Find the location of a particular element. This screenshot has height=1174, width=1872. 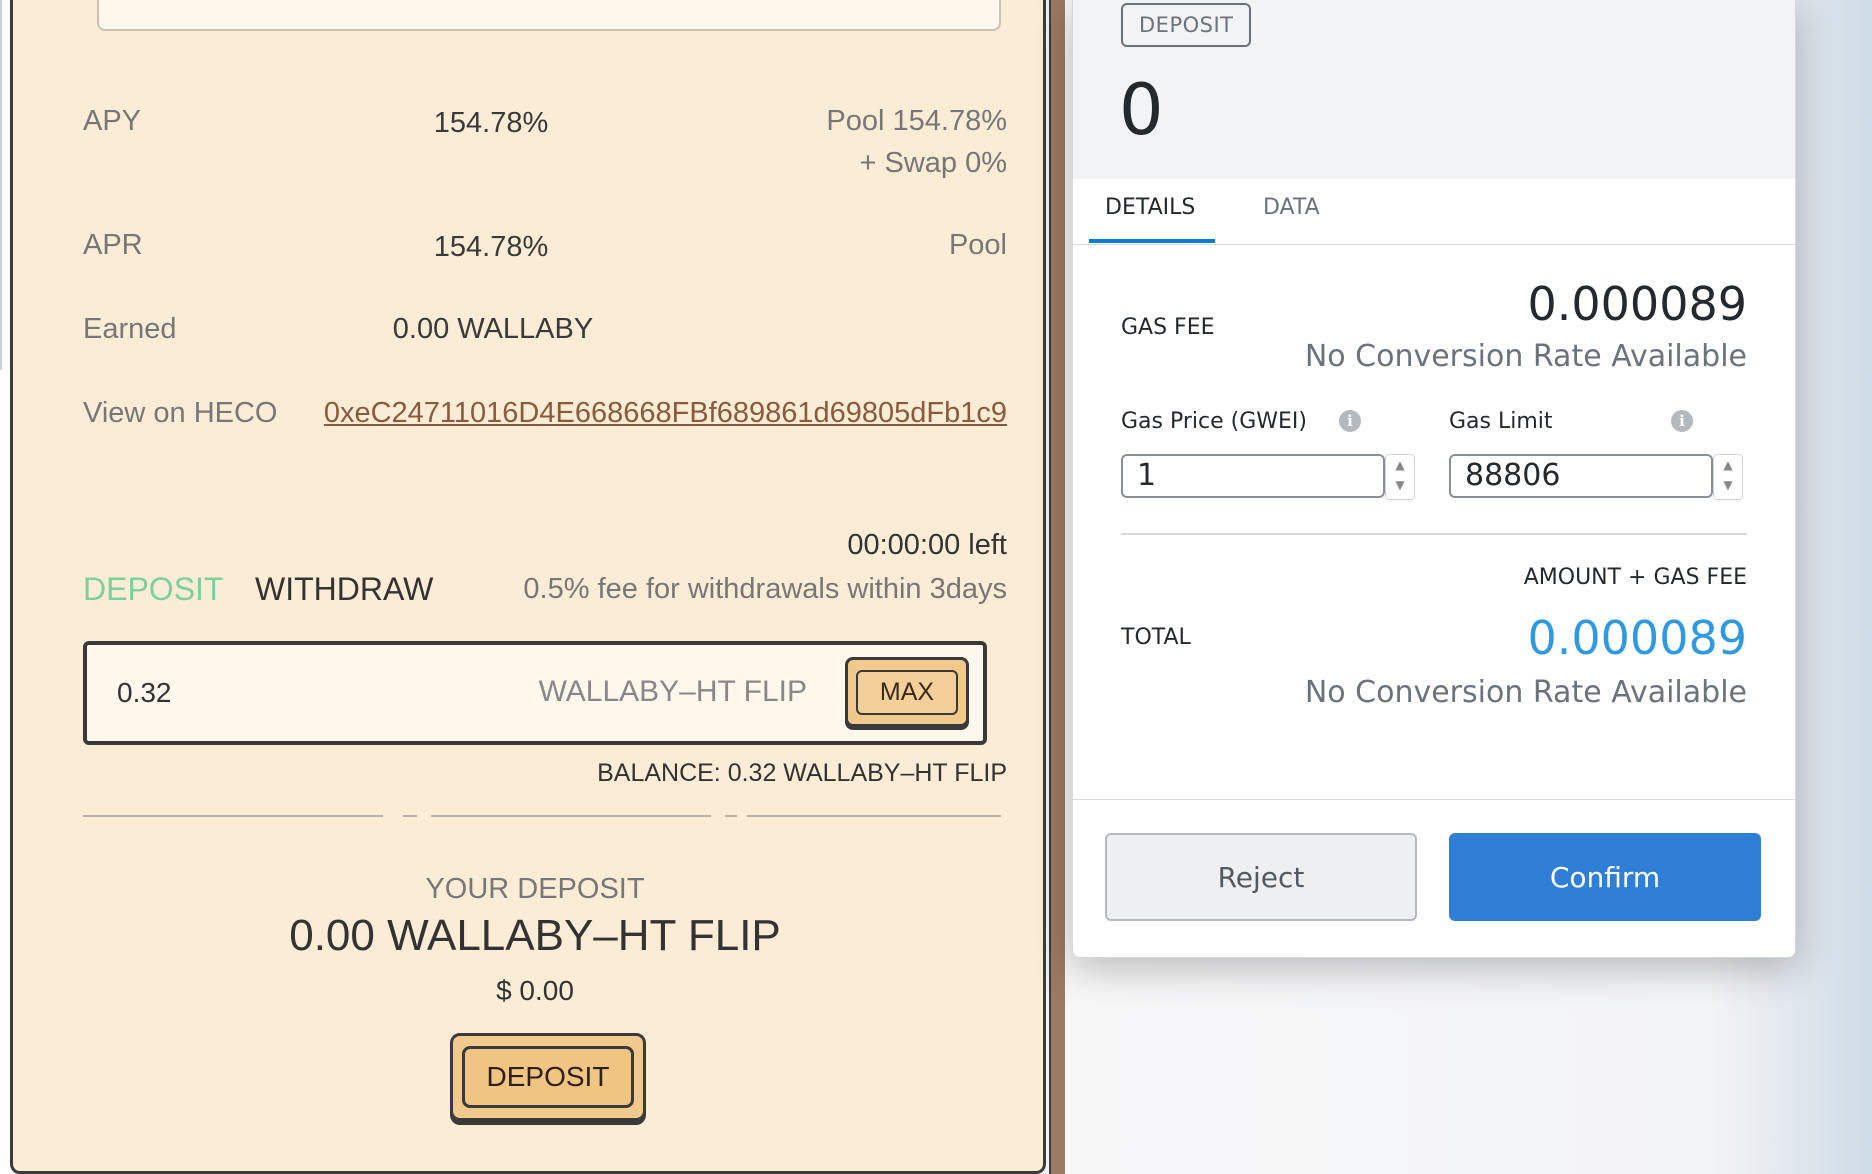

apy-label: APY is located at coordinates (112, 121).